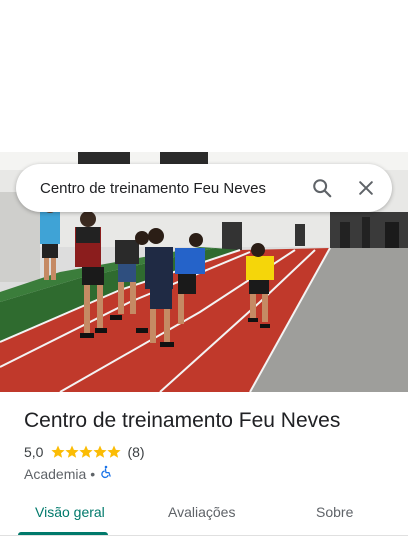  Describe the element at coordinates (322, 188) in the screenshot. I see `search-icon` at that location.